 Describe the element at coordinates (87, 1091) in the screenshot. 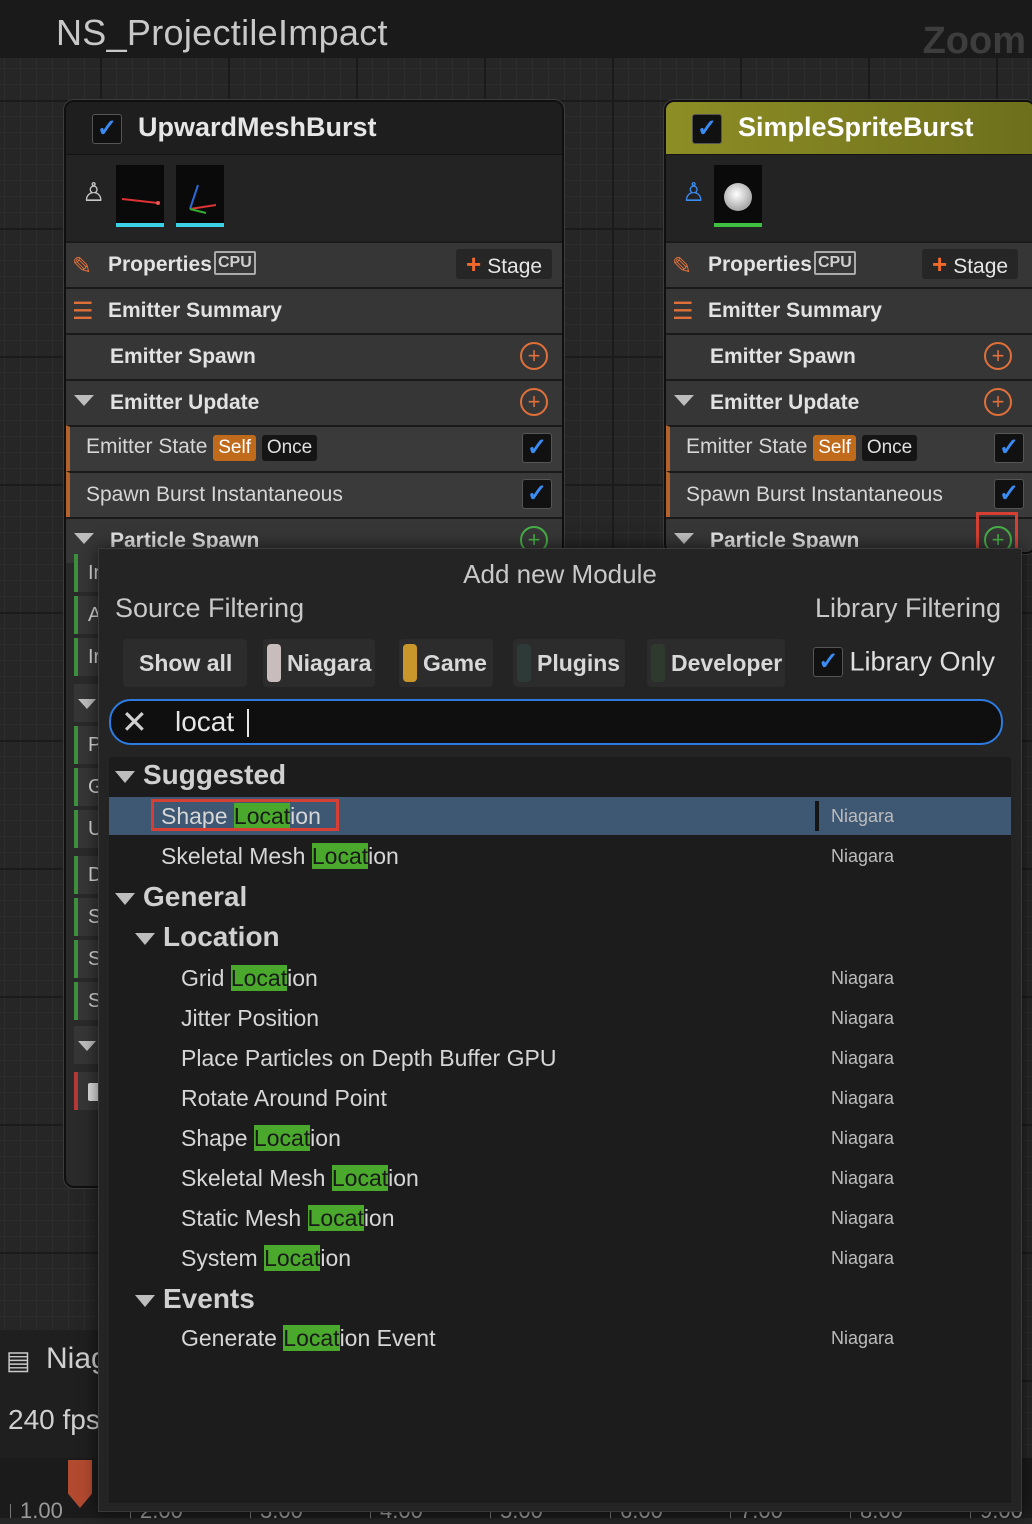

I see `renderer-row-partial` at that location.